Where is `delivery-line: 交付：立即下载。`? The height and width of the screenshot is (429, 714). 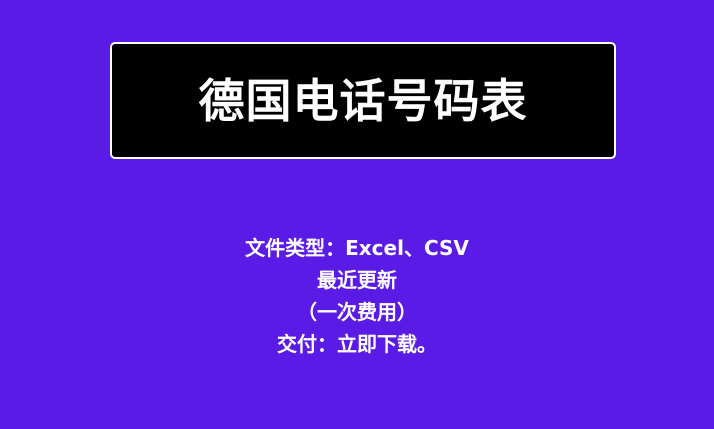 delivery-line: 交付：立即下载。 is located at coordinates (357, 344).